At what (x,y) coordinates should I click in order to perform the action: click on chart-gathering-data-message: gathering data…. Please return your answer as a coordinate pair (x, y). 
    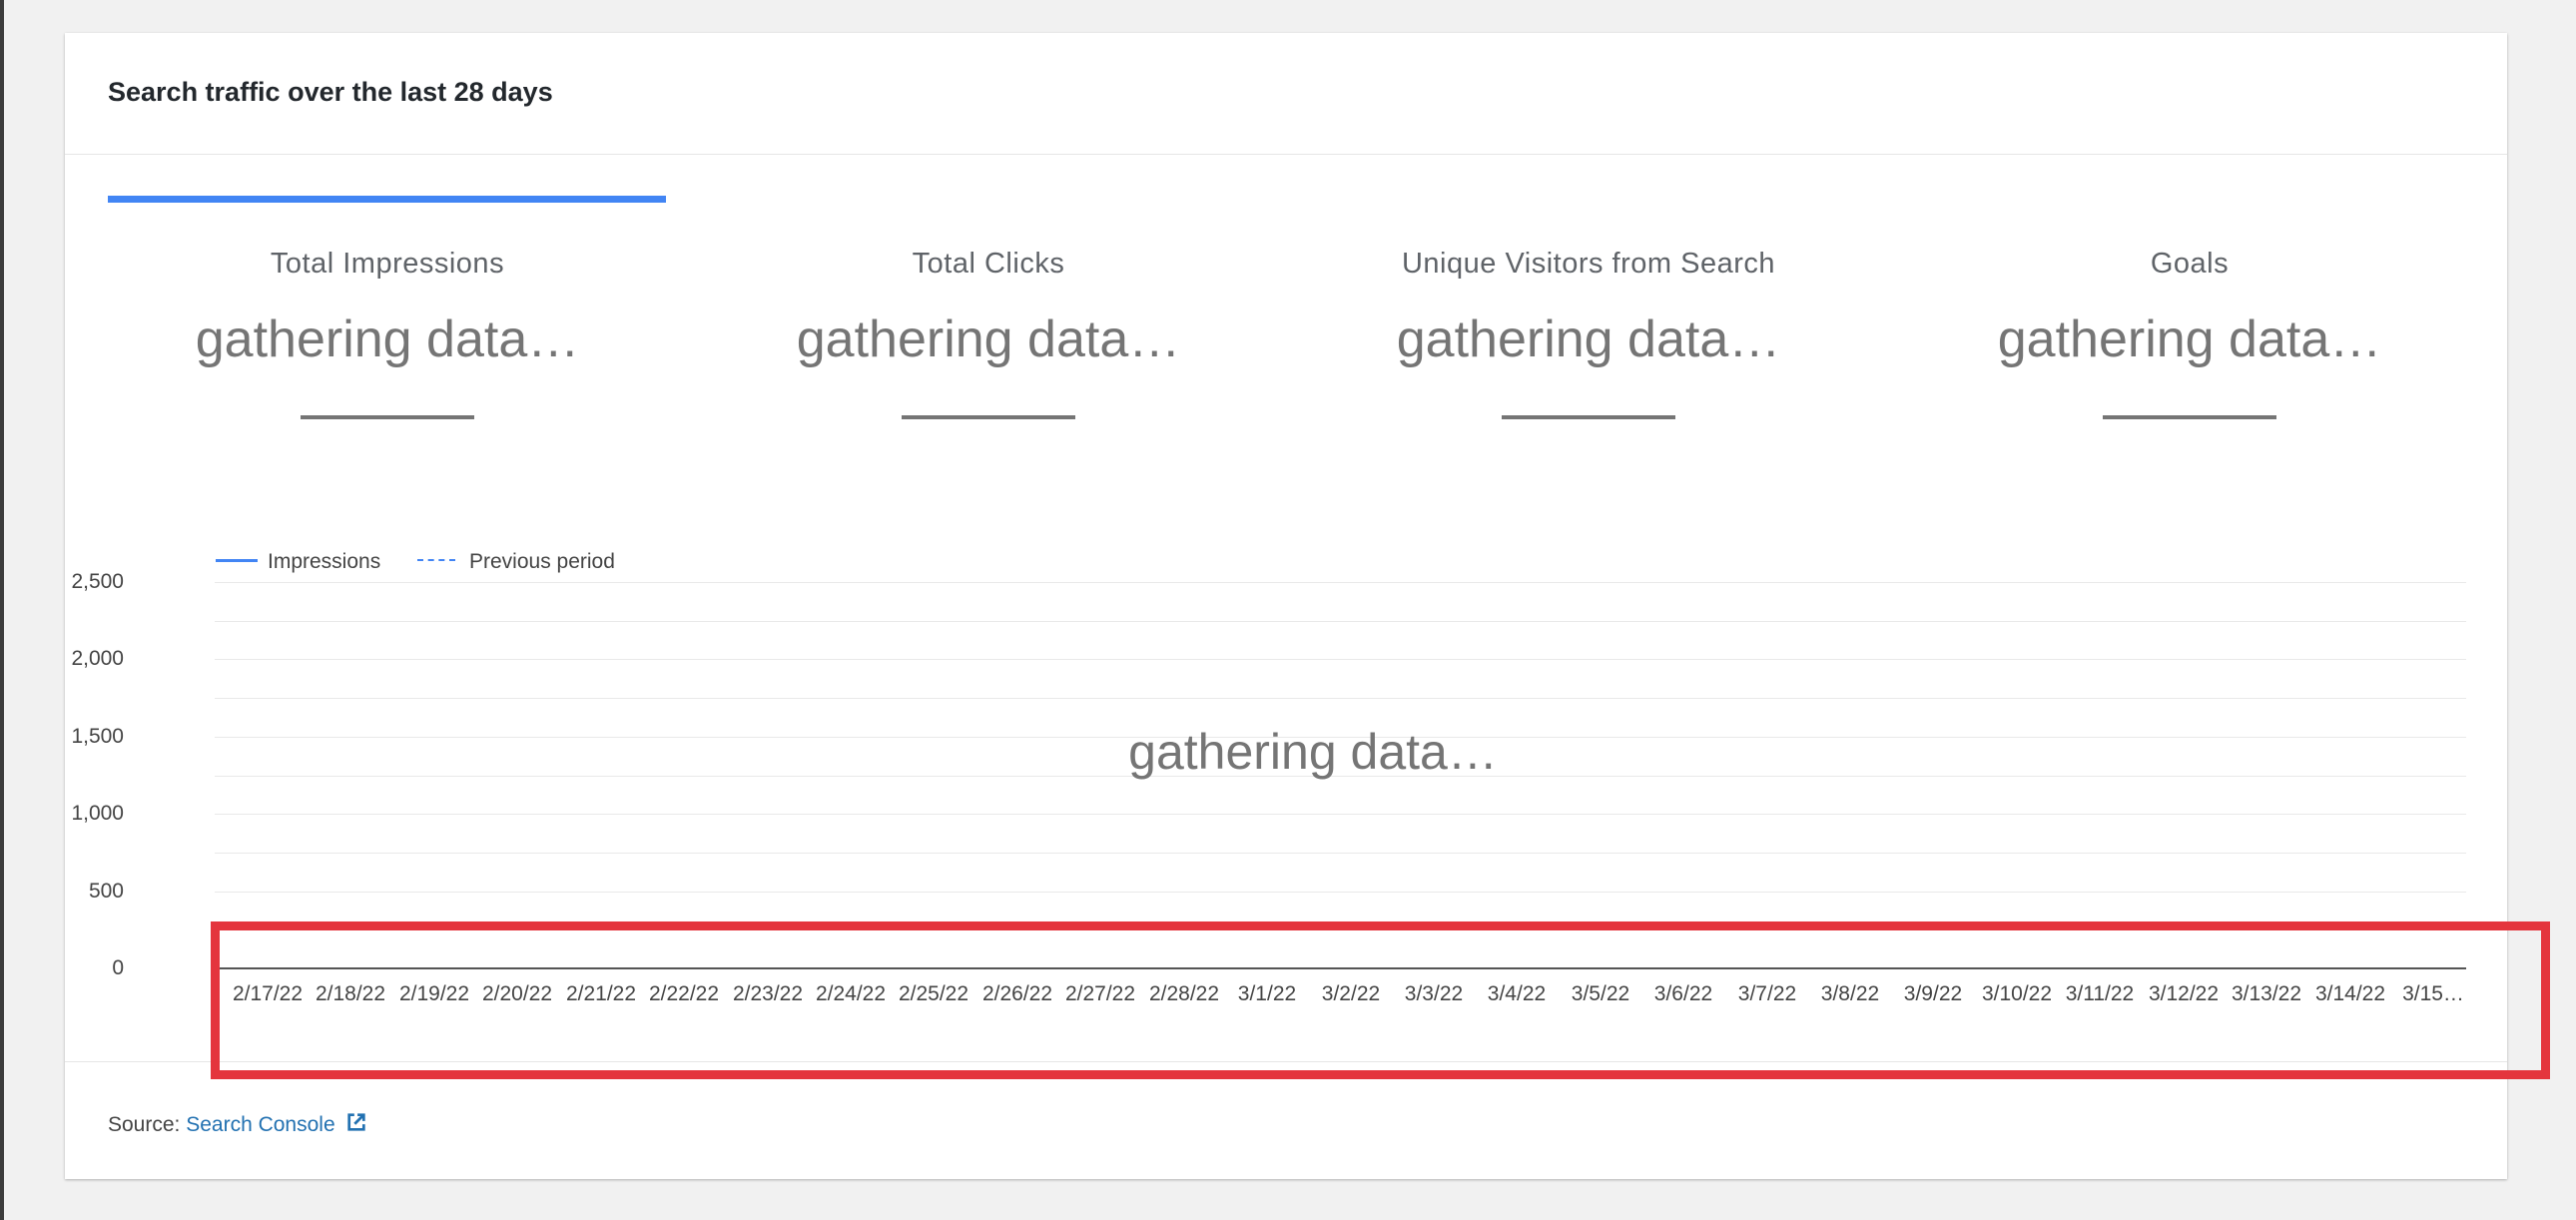
    Looking at the image, I should click on (1313, 752).